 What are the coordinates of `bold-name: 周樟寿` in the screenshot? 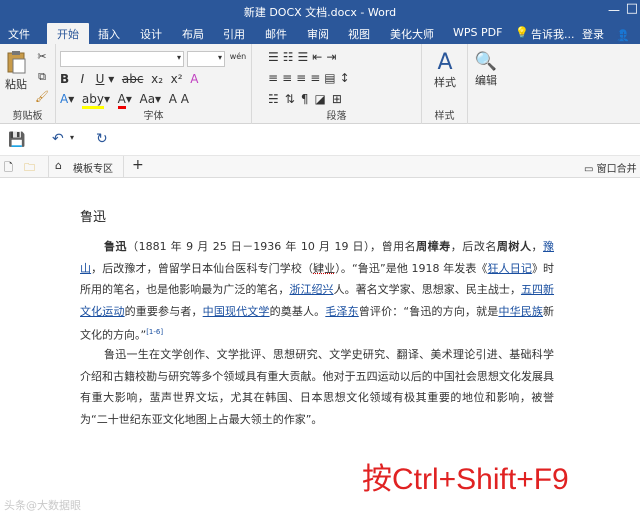 It's located at (433, 246).